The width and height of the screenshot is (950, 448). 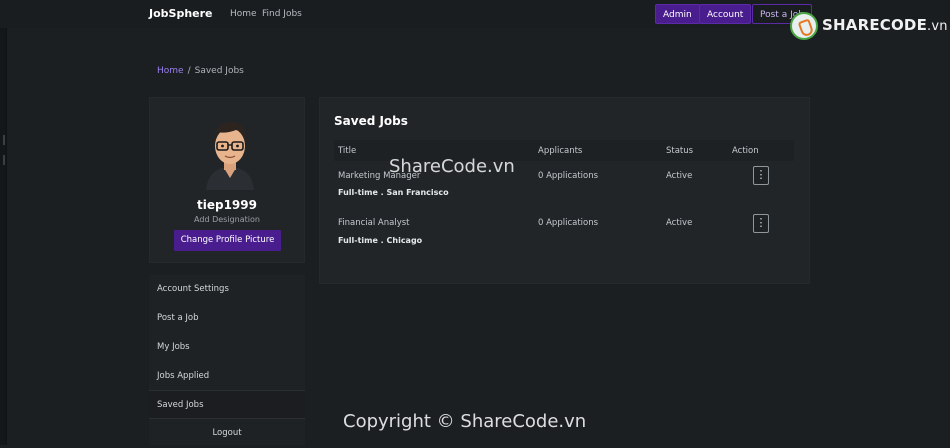 What do you see at coordinates (227, 219) in the screenshot?
I see `profile-designation: Add Designation` at bounding box center [227, 219].